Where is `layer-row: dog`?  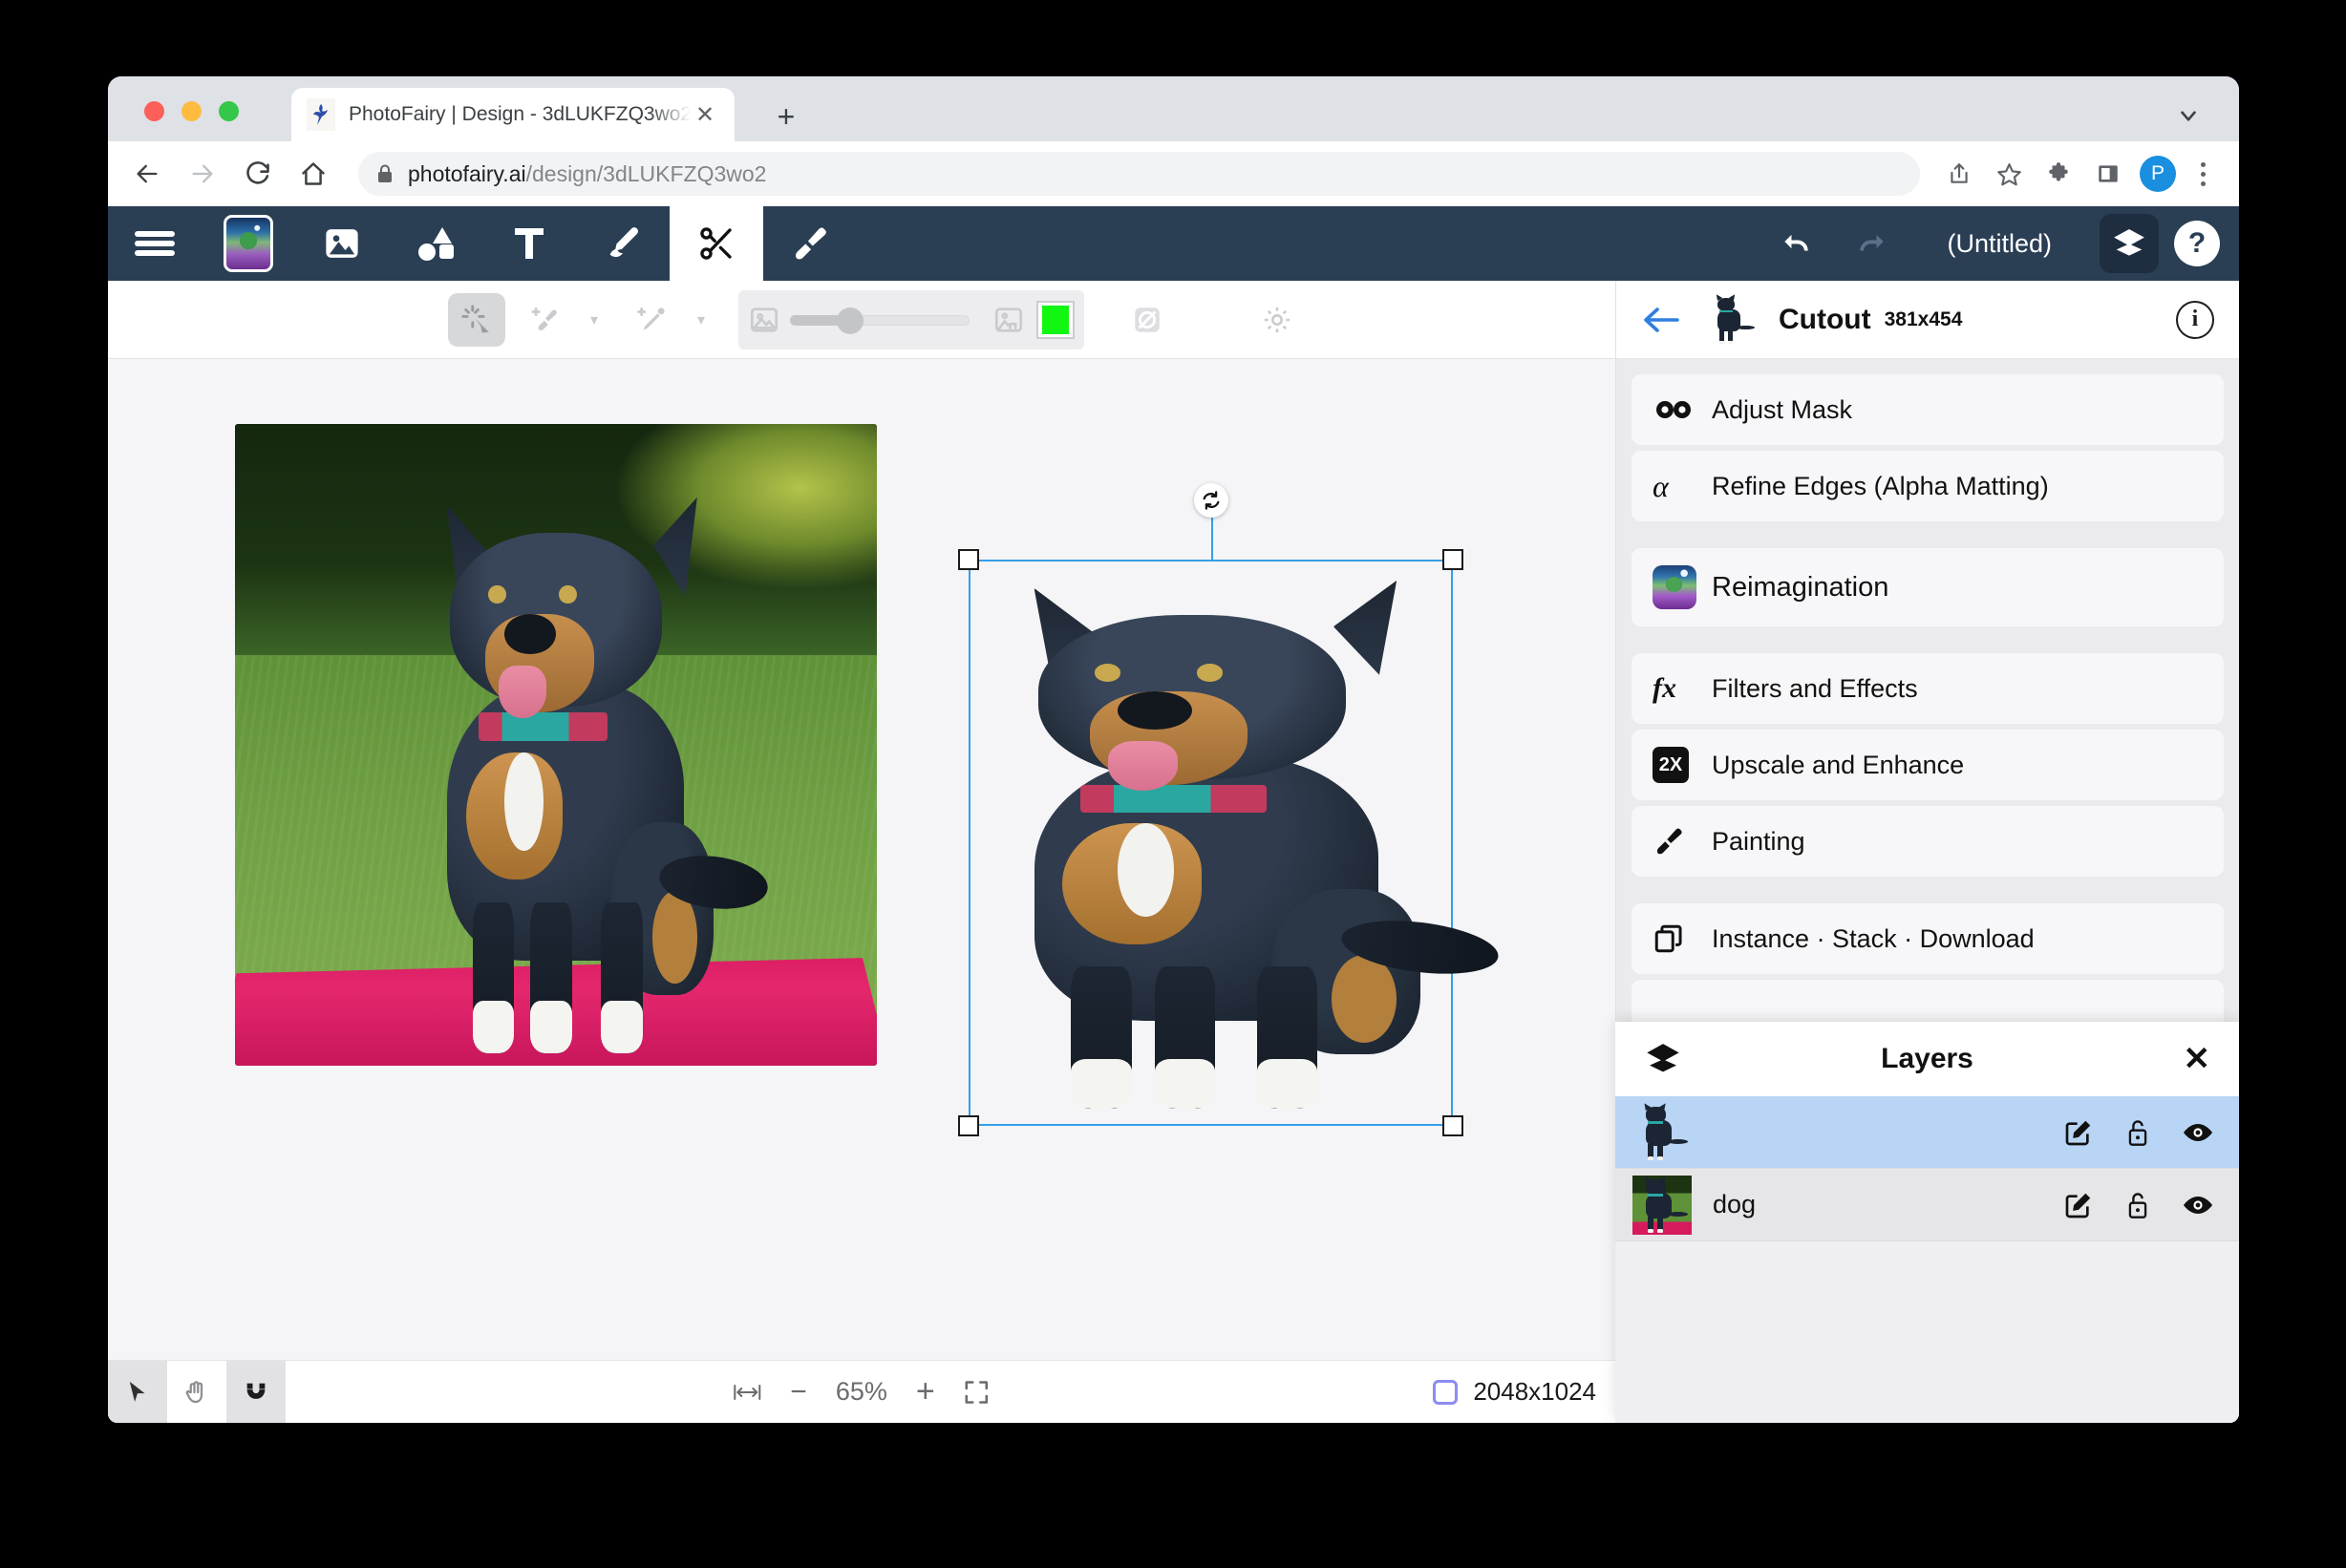
layer-row: dog is located at coordinates (1927, 1205).